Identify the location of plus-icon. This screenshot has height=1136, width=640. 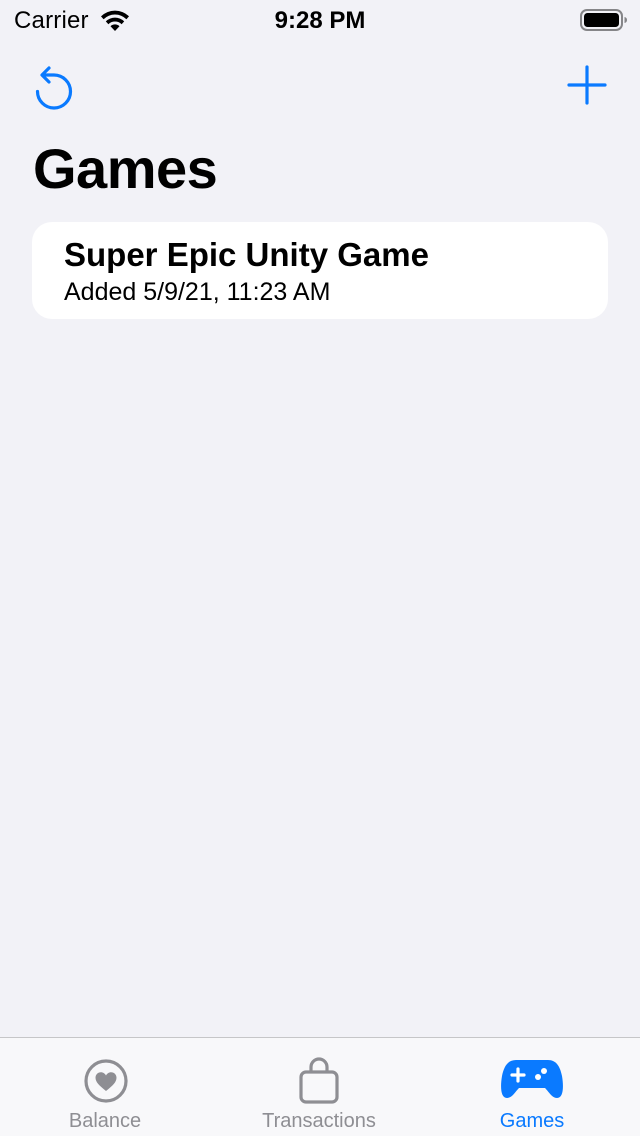
(587, 85).